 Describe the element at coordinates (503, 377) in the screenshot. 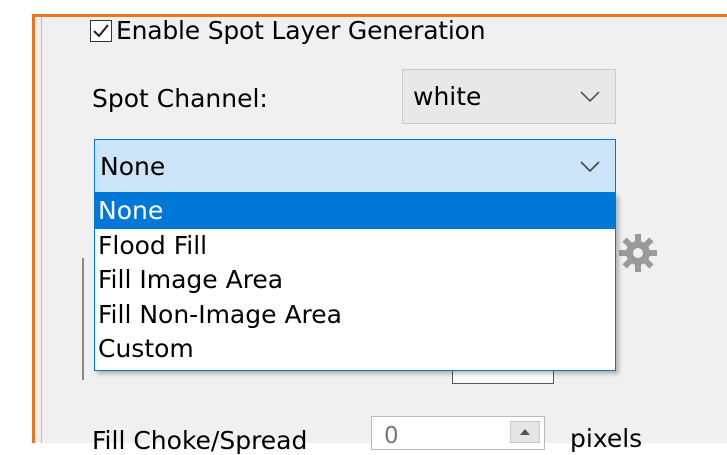

I see `obscured-input-box` at that location.